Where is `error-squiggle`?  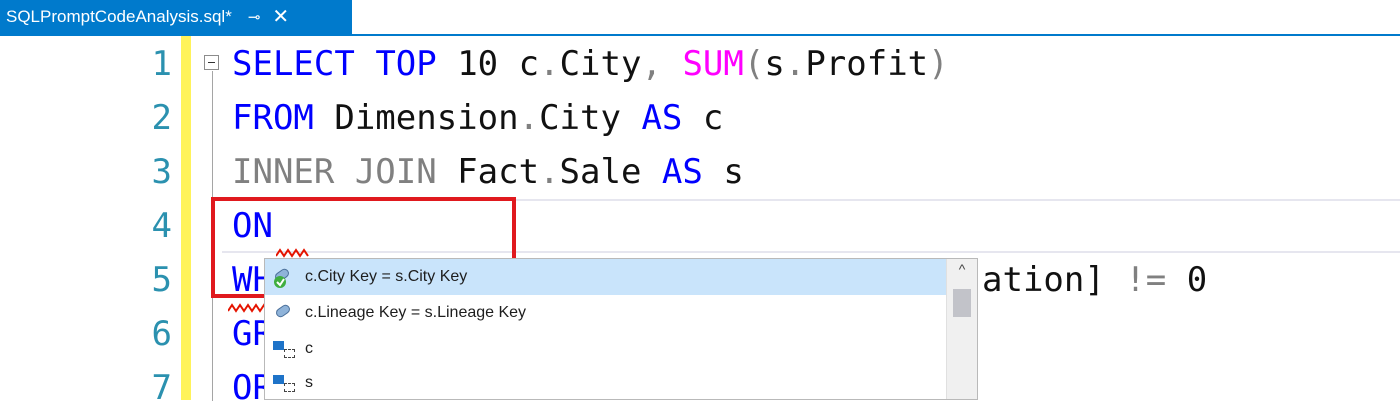 error-squiggle is located at coordinates (248, 308).